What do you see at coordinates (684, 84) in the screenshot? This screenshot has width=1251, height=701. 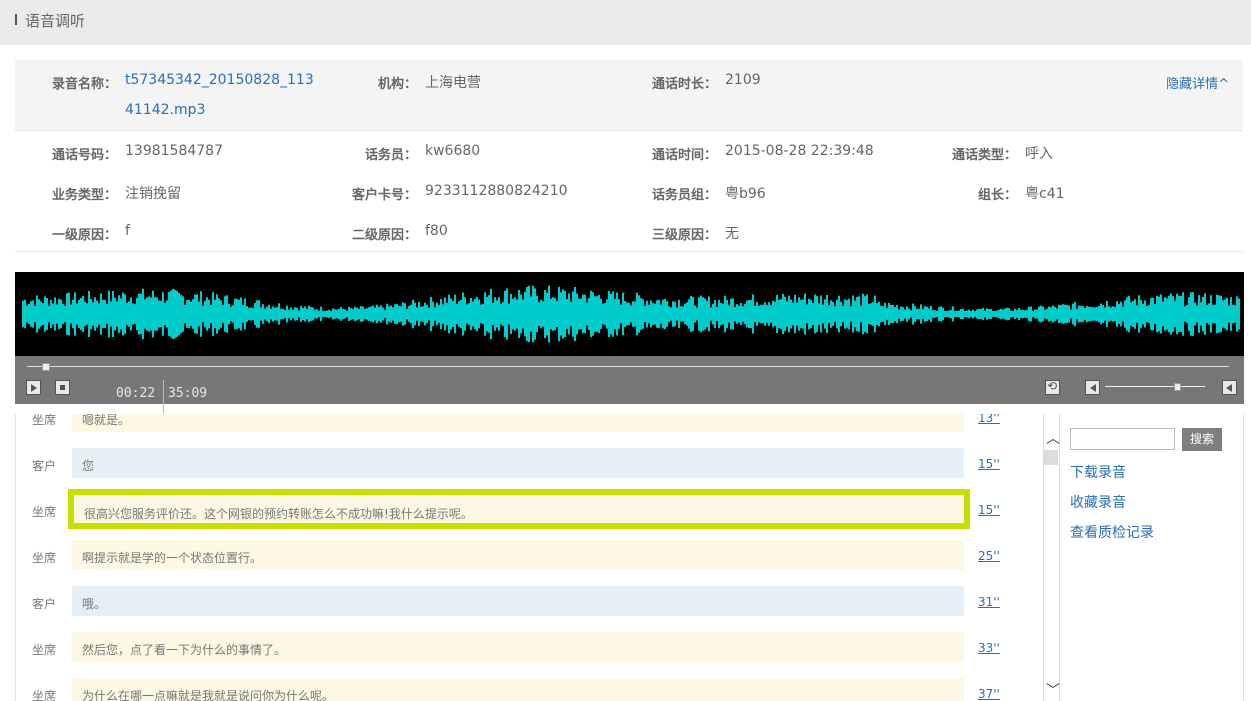 I see `duration-label: 通话时长：` at bounding box center [684, 84].